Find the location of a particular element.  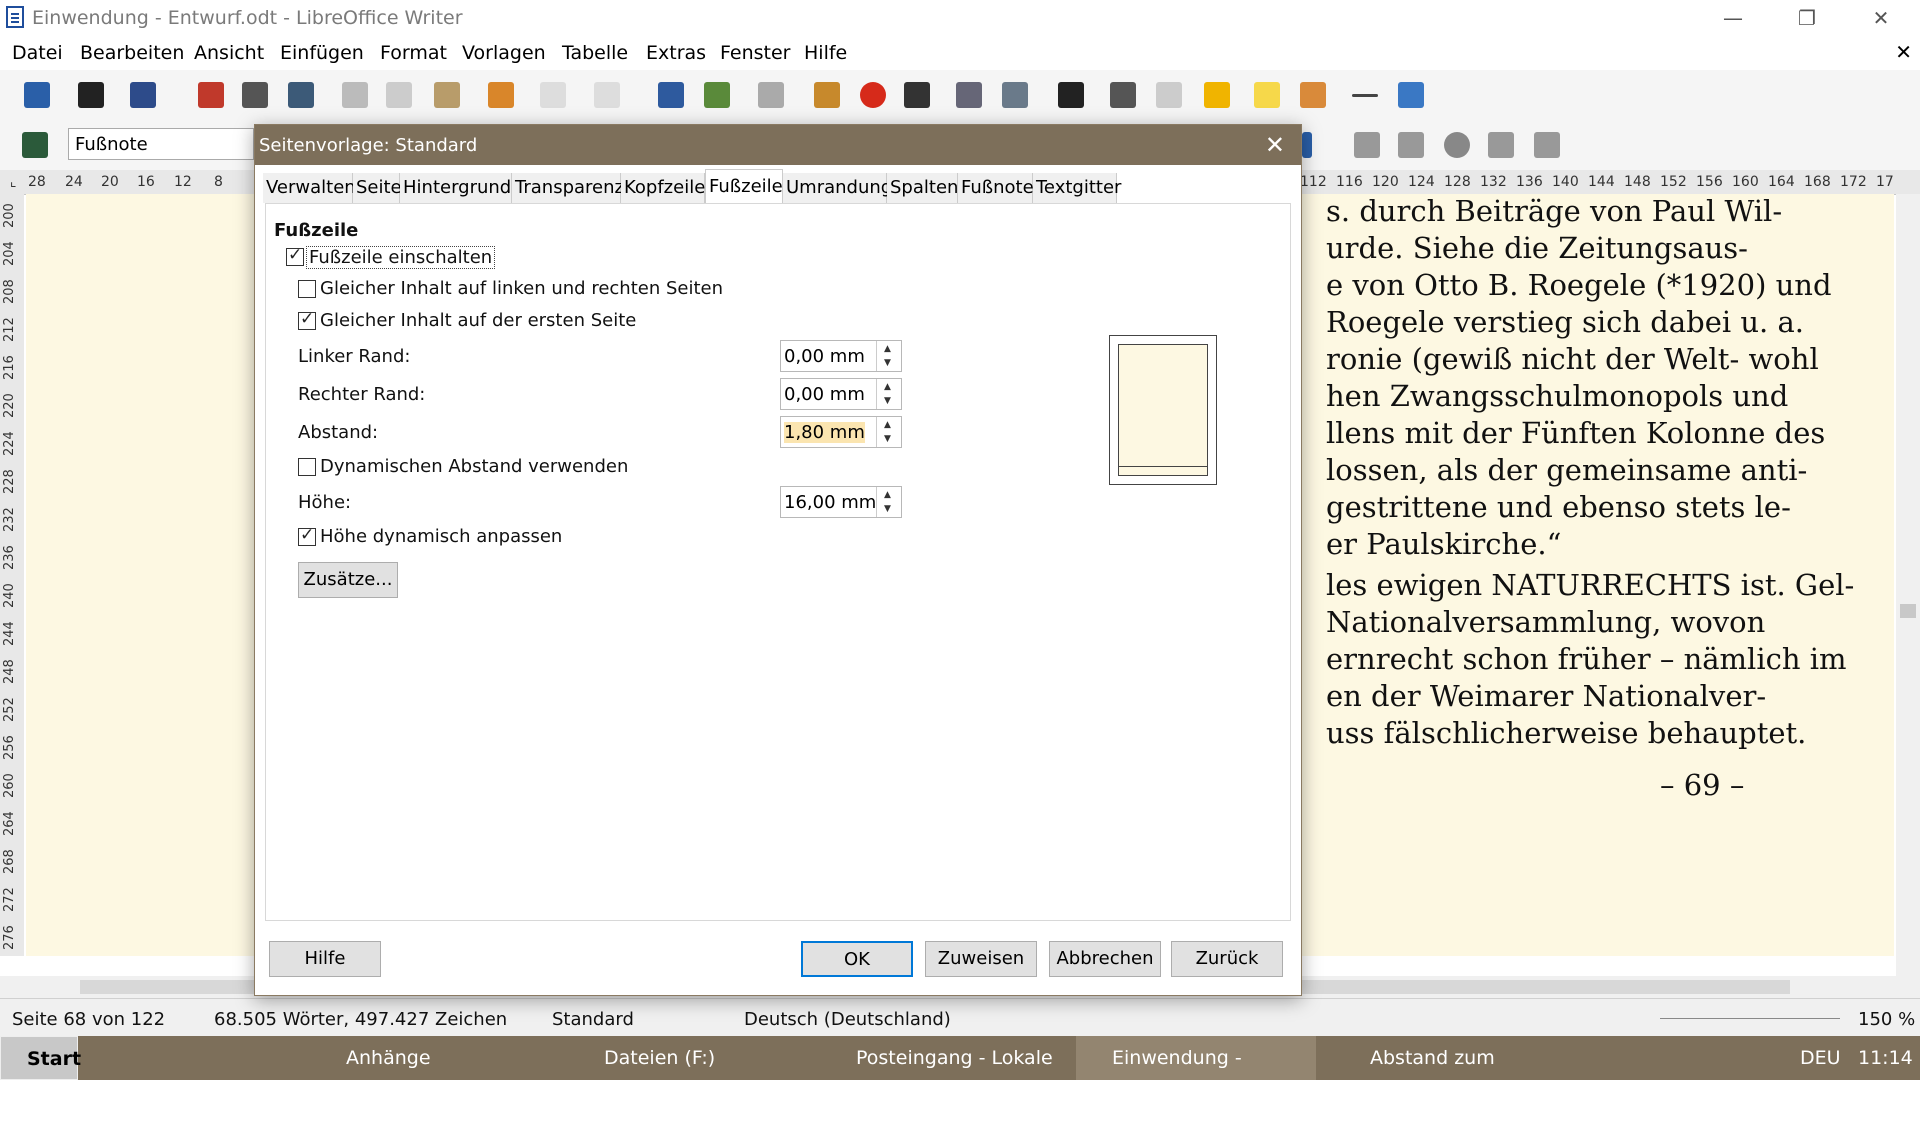

tab-umrandung: Umrandung is located at coordinates (837, 188).